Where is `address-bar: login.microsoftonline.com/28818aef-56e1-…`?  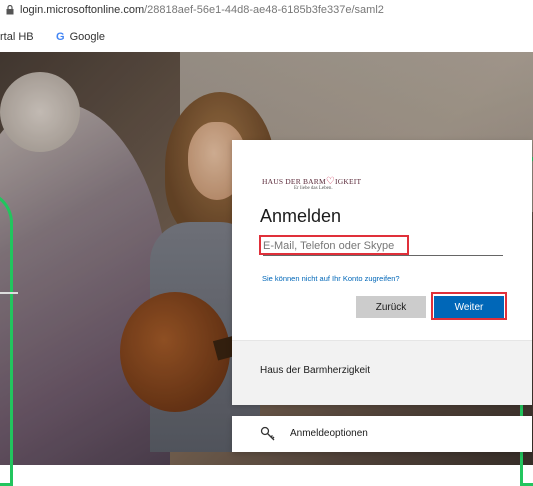 address-bar: login.microsoftonline.com/28818aef-56e1-… is located at coordinates (266, 11).